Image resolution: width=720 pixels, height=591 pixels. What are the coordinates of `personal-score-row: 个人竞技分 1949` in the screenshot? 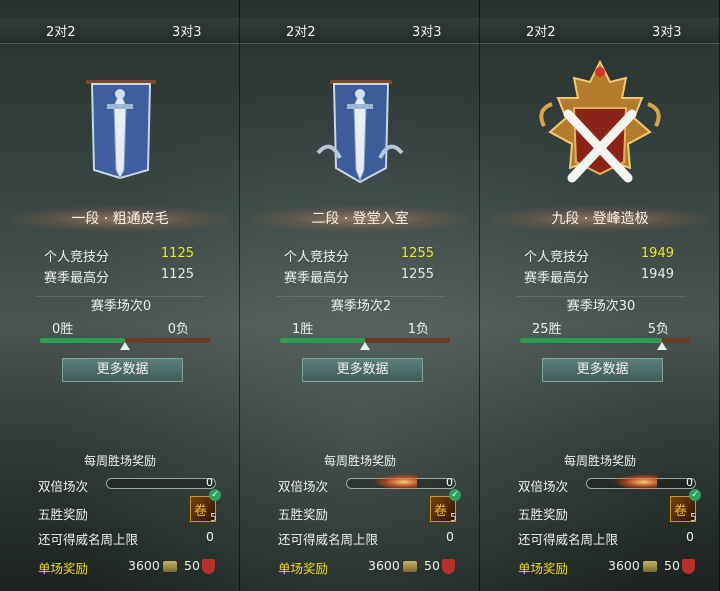 It's located at (599, 255).